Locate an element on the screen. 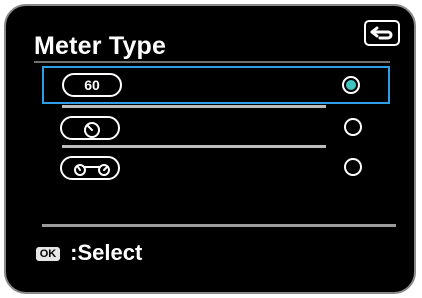 The width and height of the screenshot is (422, 298). select-label: :Select is located at coordinates (106, 252).